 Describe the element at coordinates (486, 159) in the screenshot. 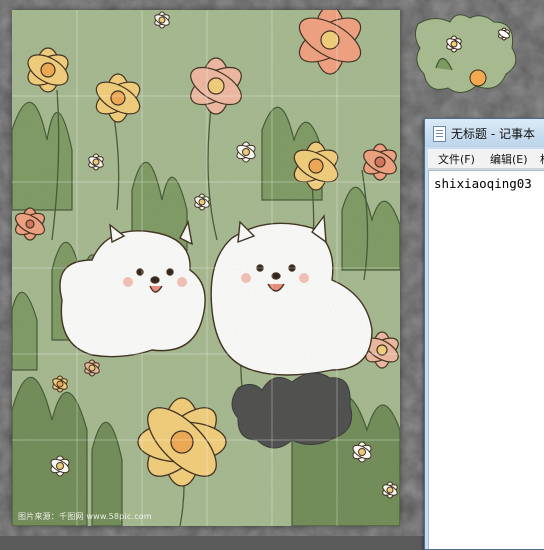

I see `menu-bar: 文件(F) 编辑(E) 格` at that location.